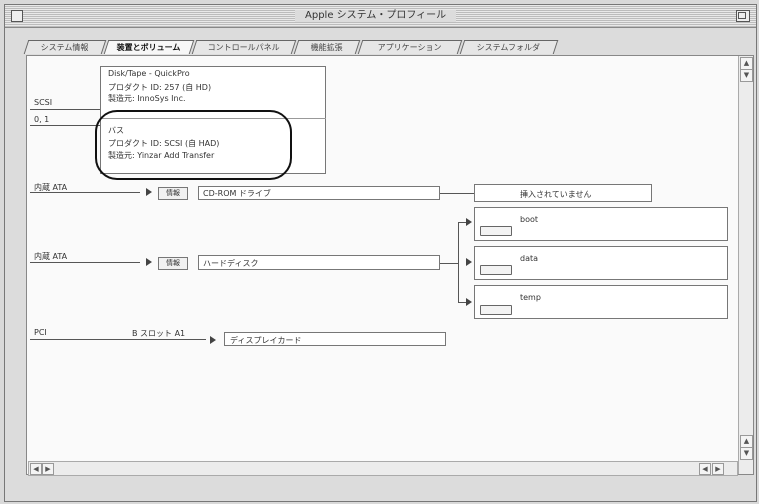  Describe the element at coordinates (65, 47) in the screenshot. I see `tab-system-info: システム情報` at that location.